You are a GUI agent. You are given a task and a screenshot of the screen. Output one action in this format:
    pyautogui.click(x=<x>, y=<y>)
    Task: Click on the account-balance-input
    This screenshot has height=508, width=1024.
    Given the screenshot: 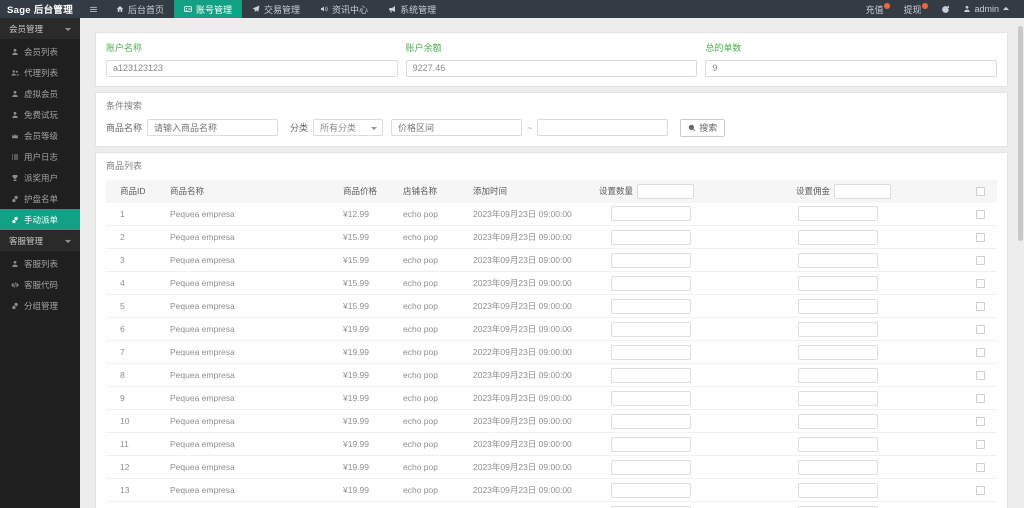 What is the action you would take?
    pyautogui.click(x=551, y=68)
    